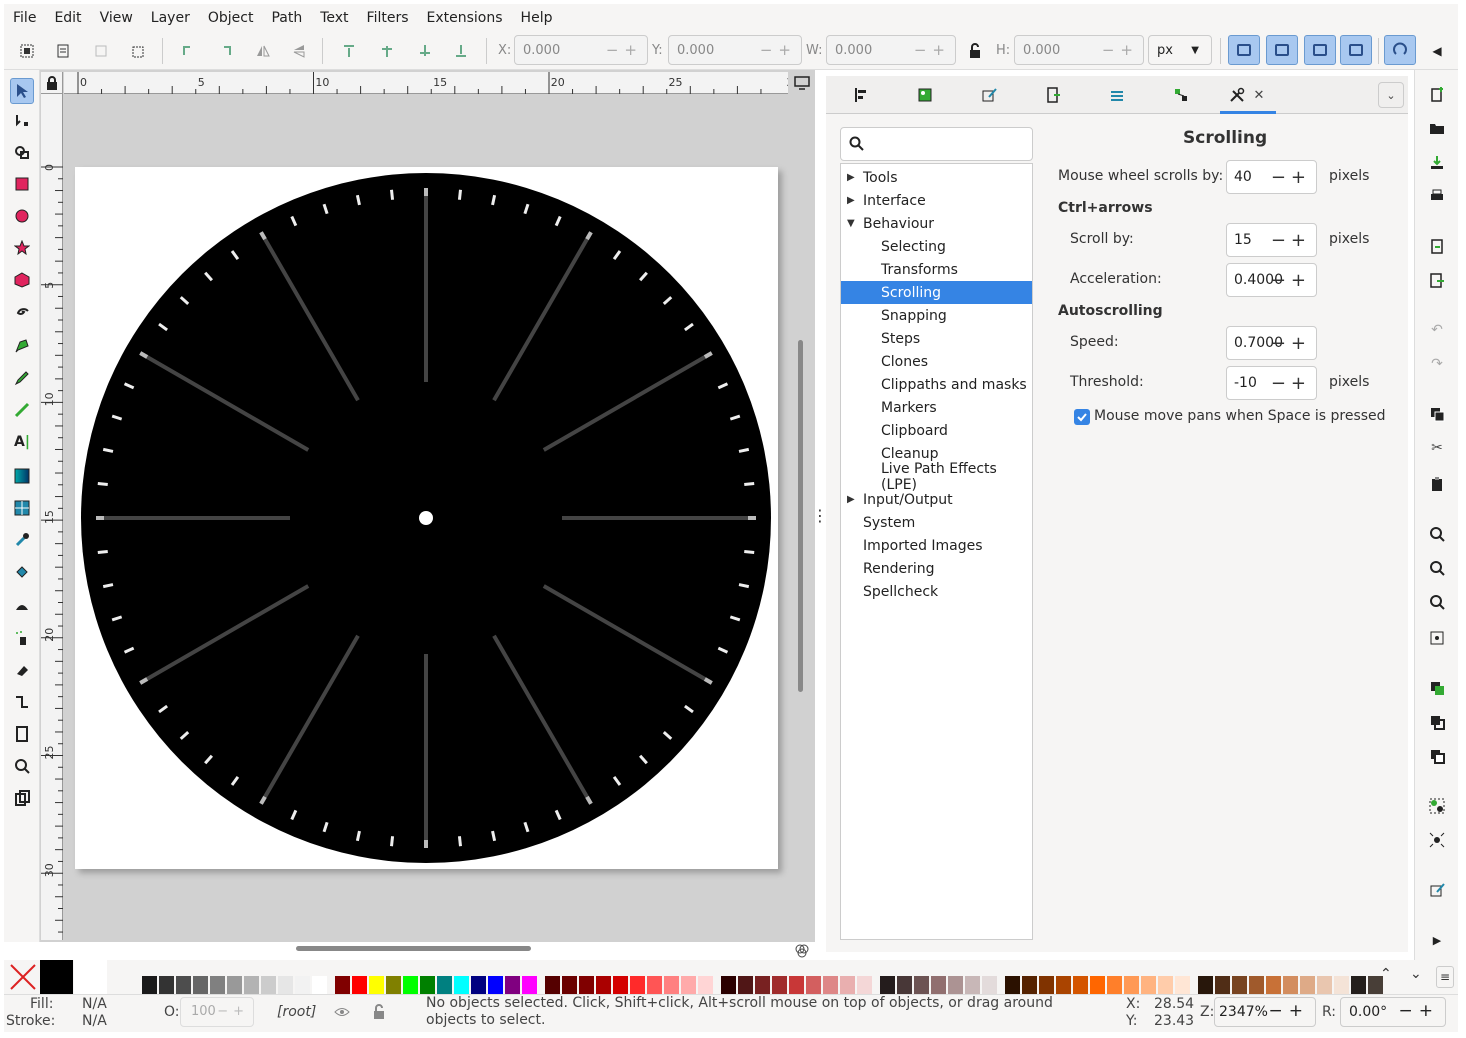  Describe the element at coordinates (581, 50) in the screenshot. I see `x-field: 0.000 −+` at that location.